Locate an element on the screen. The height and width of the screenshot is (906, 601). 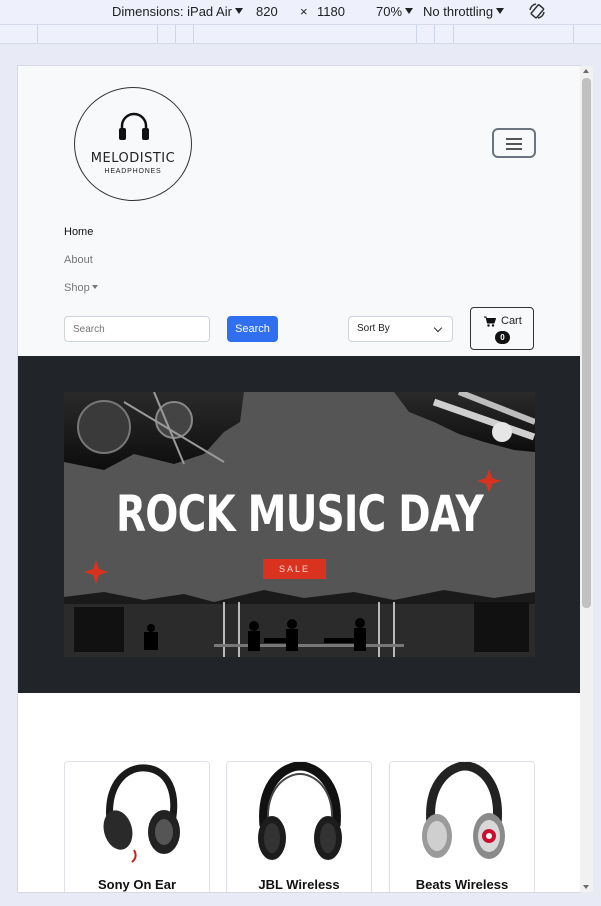
nav-link-shop: Shop is located at coordinates (81, 288).